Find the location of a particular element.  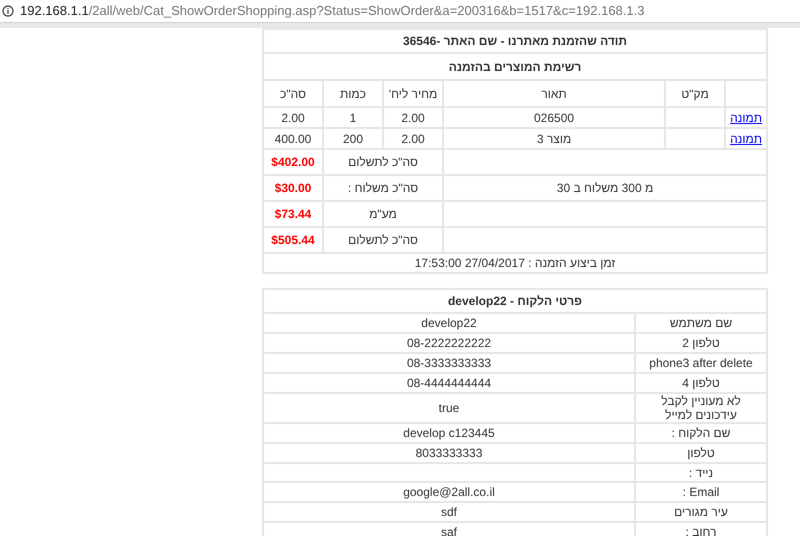

column-header: מחיר ליח' is located at coordinates (413, 93).